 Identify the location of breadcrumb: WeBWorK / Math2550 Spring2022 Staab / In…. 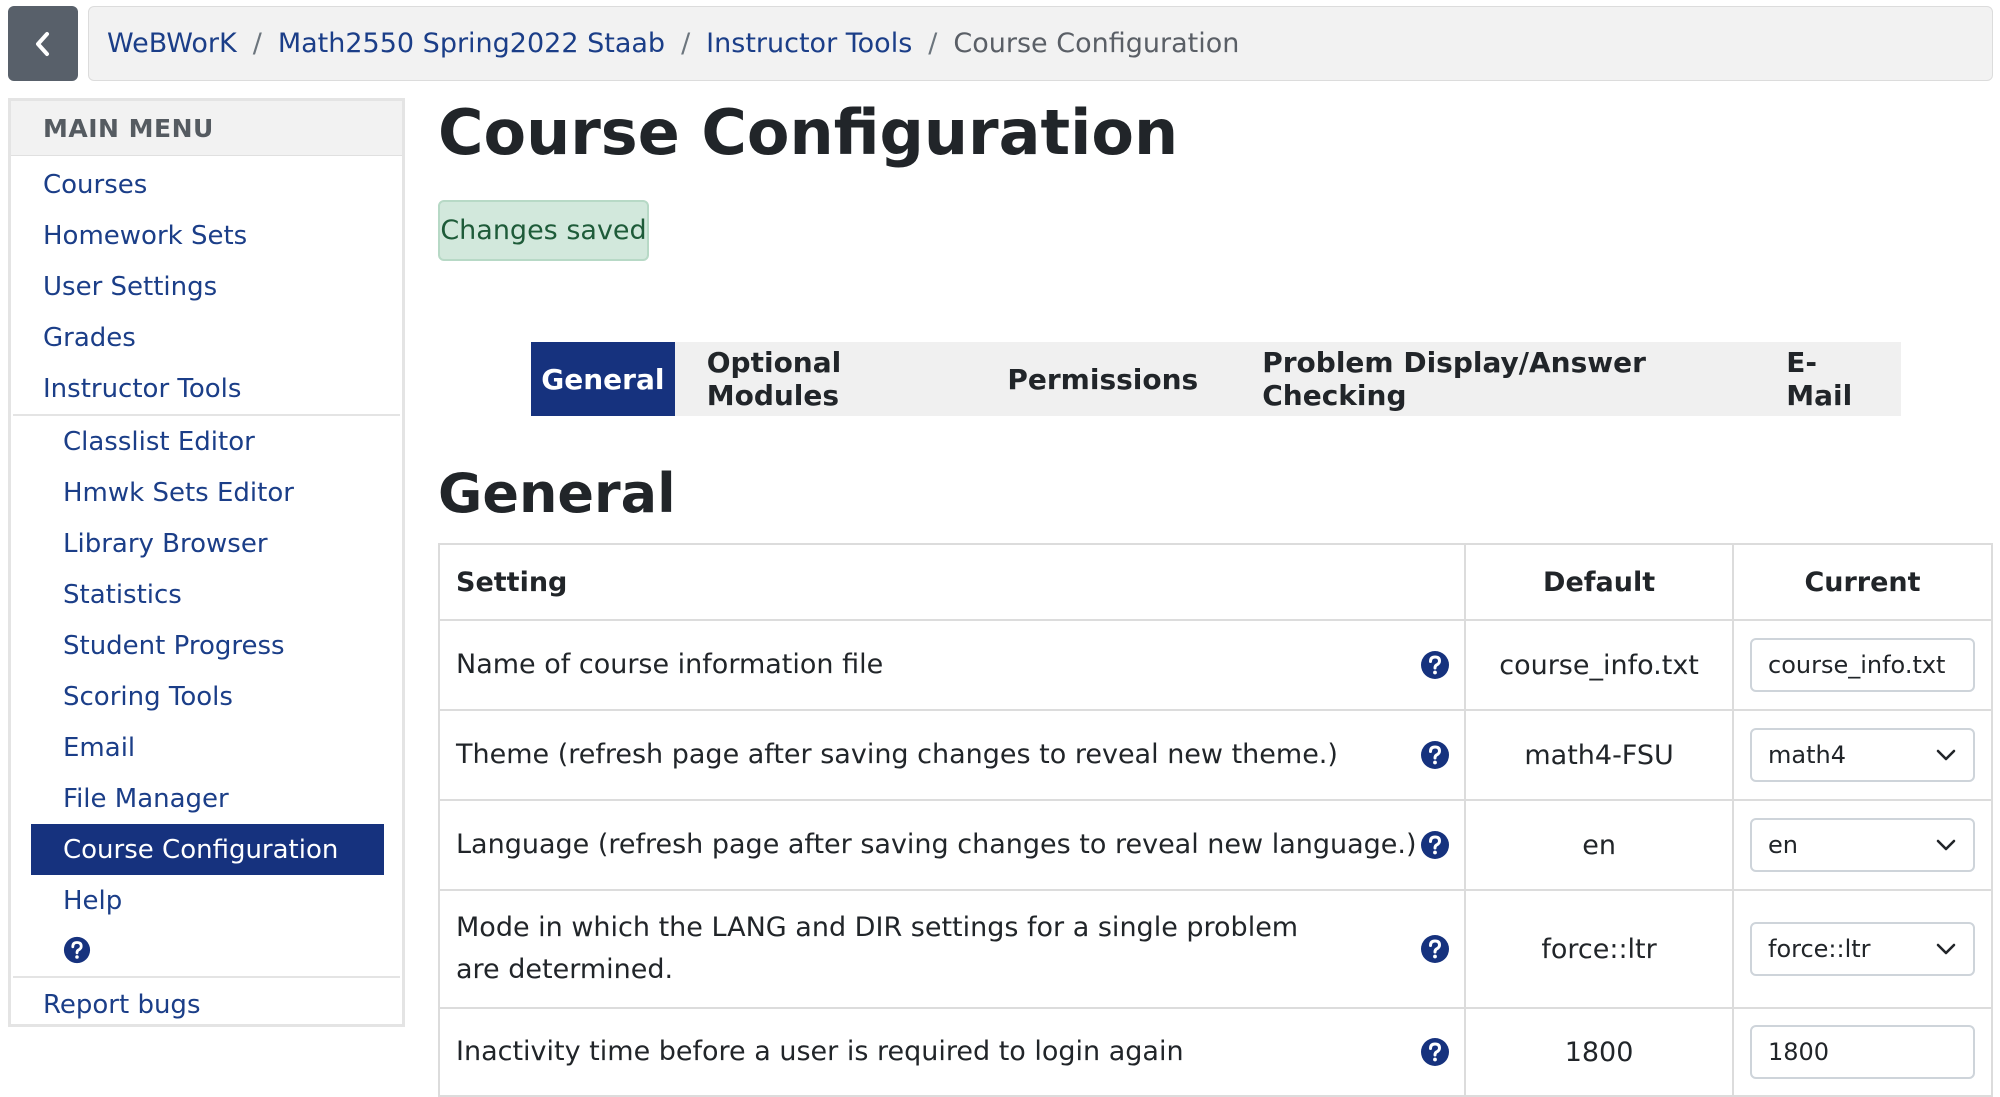
(1040, 43).